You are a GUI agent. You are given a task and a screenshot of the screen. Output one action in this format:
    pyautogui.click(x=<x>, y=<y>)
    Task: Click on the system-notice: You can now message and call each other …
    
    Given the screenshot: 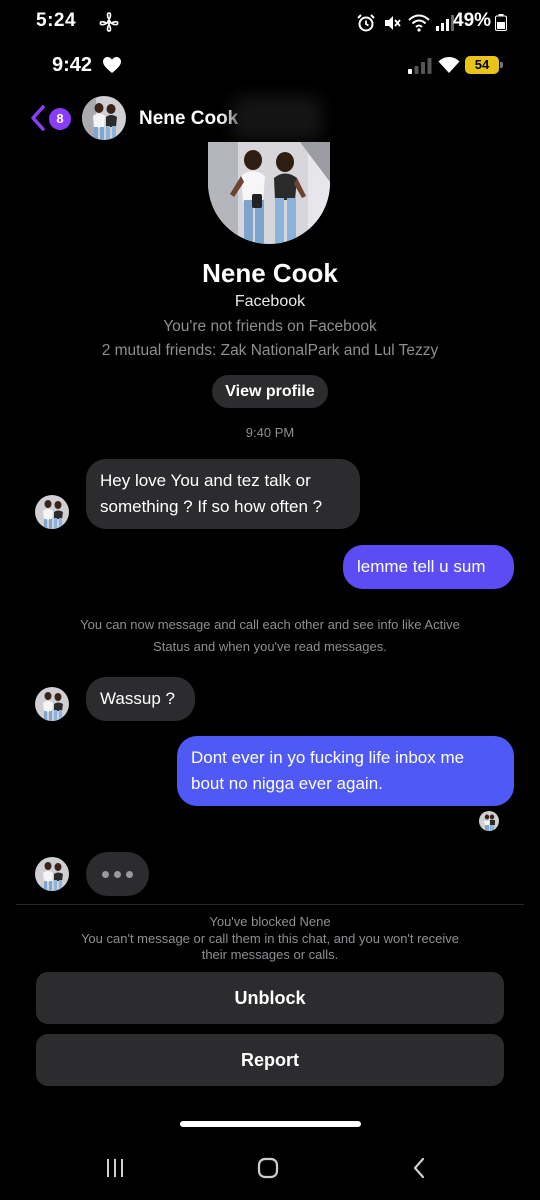 What is the action you would take?
    pyautogui.click(x=270, y=636)
    